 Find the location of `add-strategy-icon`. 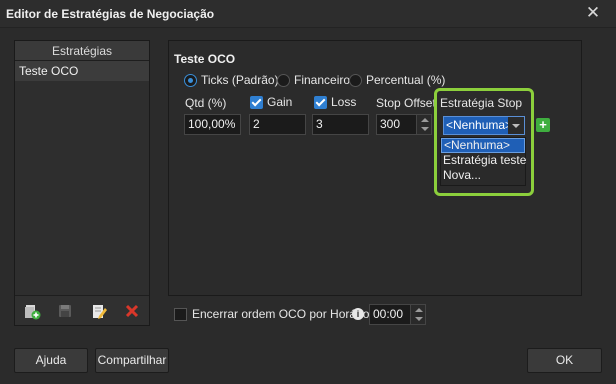

add-strategy-icon is located at coordinates (32, 311).